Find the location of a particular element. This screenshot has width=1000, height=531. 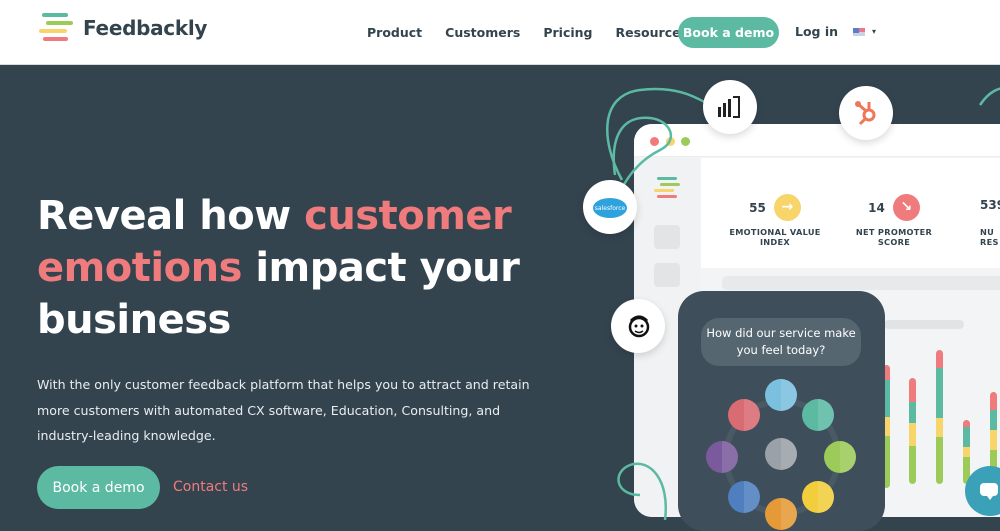

salesforce-label: salesforce is located at coordinates (610, 208).